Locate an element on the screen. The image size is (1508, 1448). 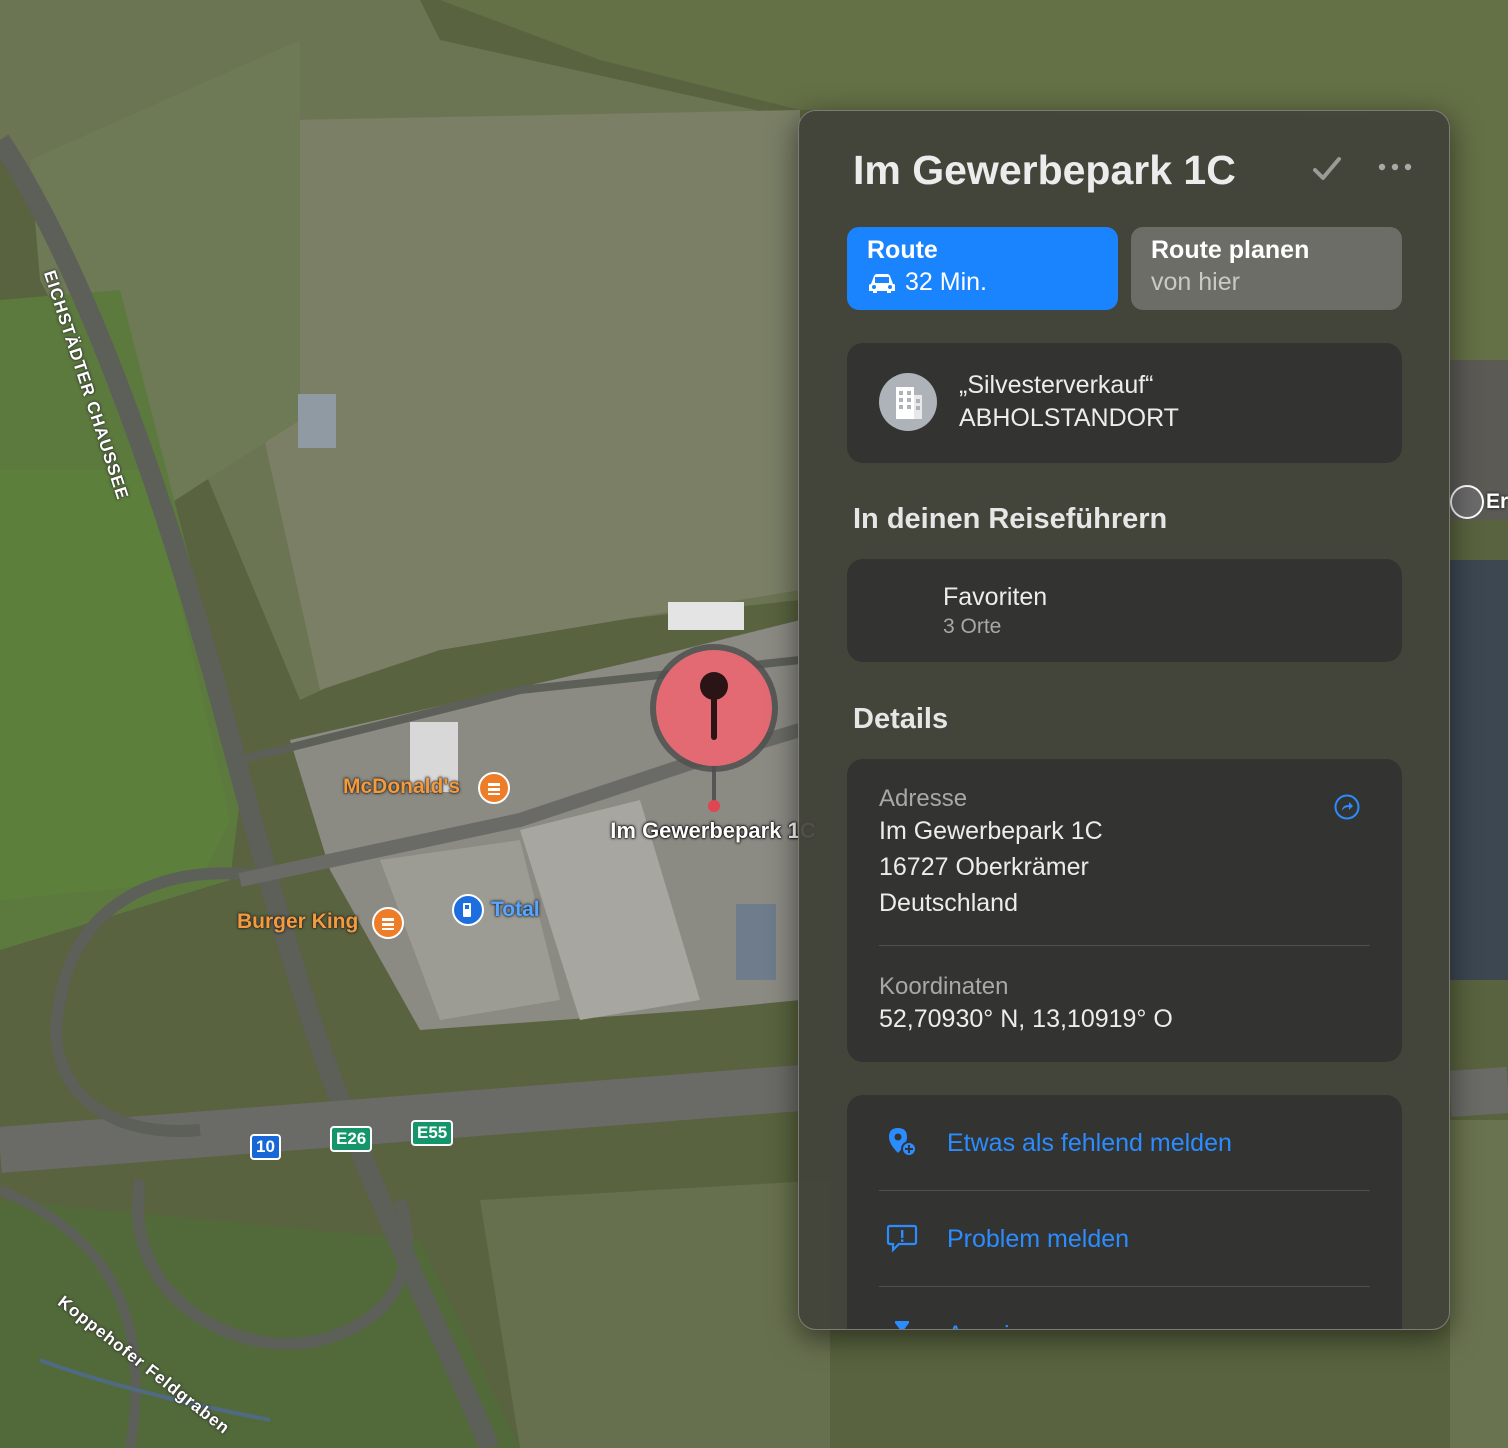
poi-mcdonalds-label: McDonald's is located at coordinates (401, 787).